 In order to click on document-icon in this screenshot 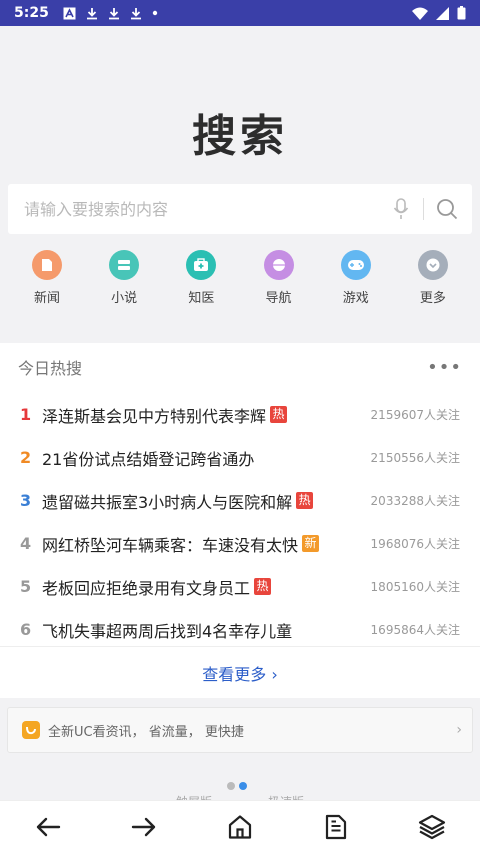, I will do `click(336, 826)`.